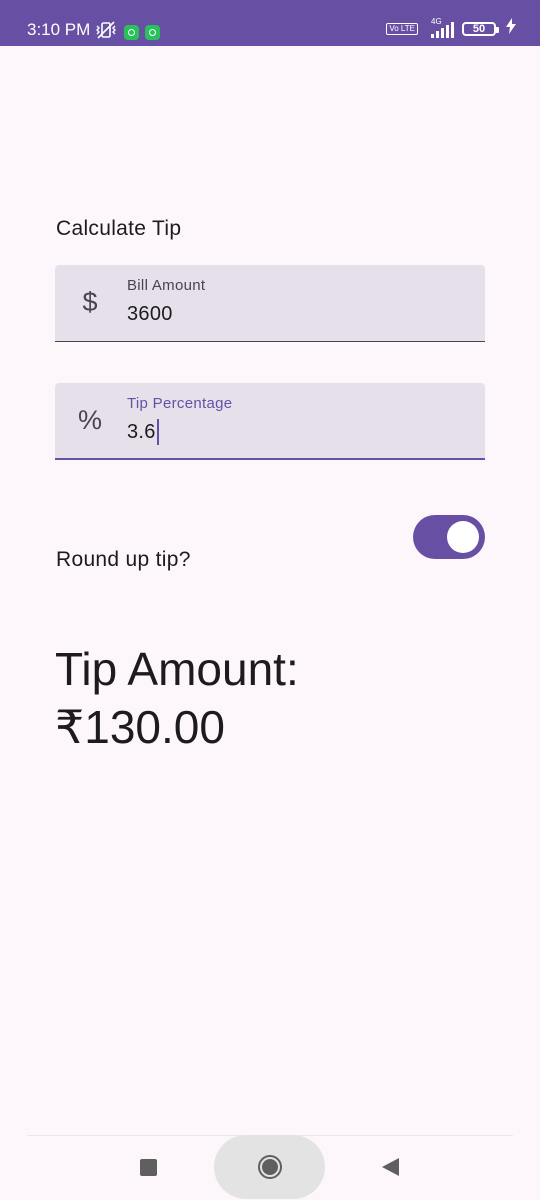 This screenshot has height=1200, width=540. I want to click on status-icons-left, so click(127, 32).